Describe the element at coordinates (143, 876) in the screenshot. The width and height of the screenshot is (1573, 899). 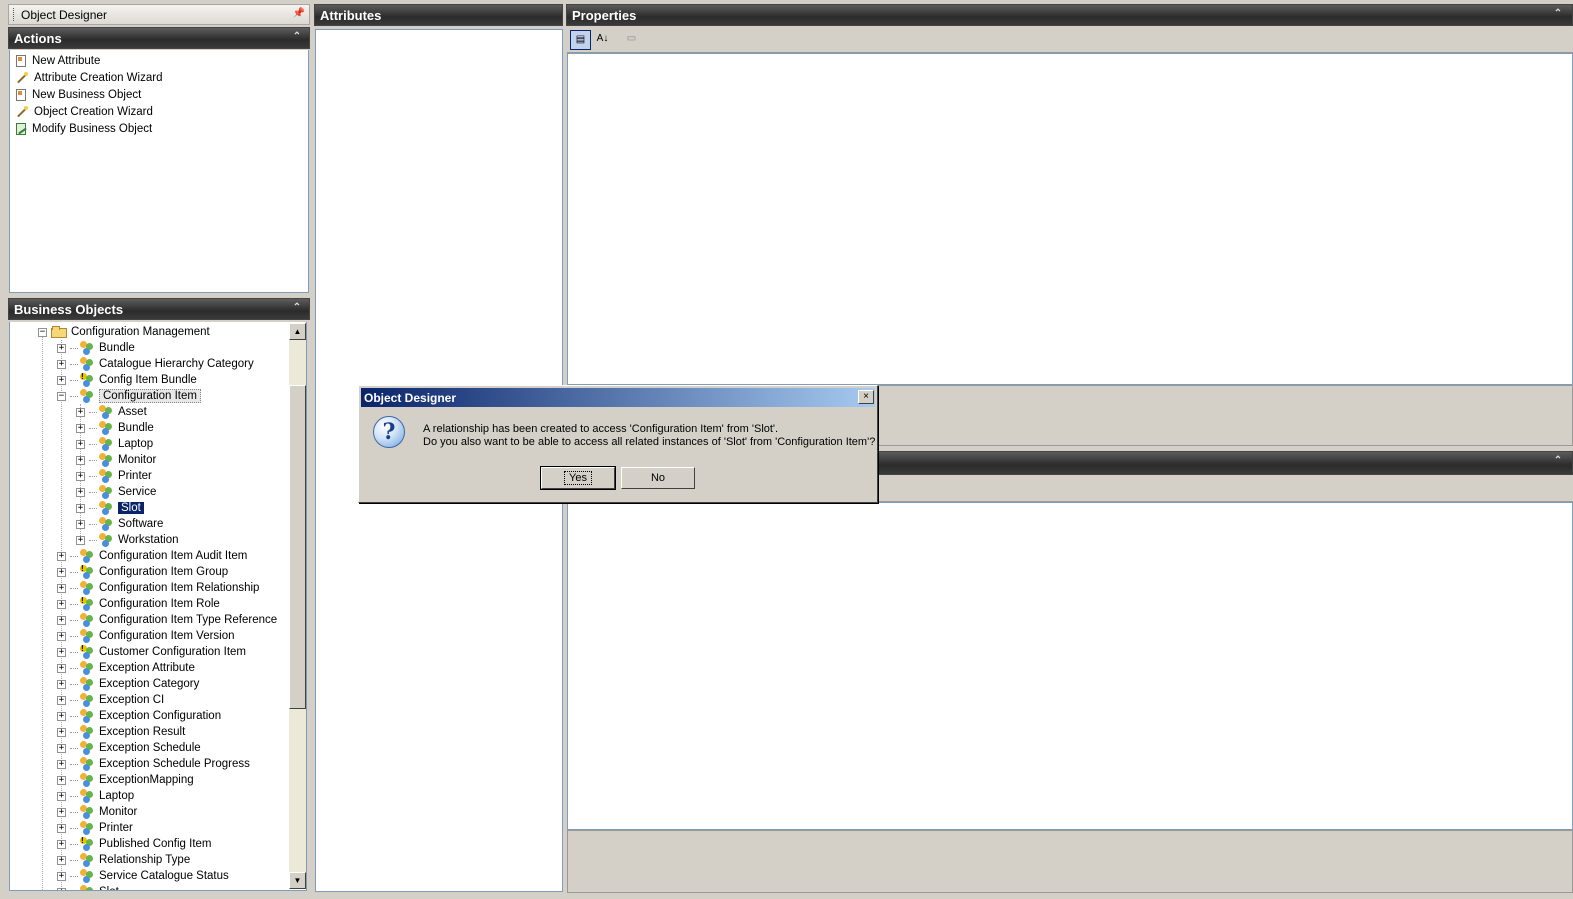
I see `tree-node: + Service Catalogue Status` at that location.